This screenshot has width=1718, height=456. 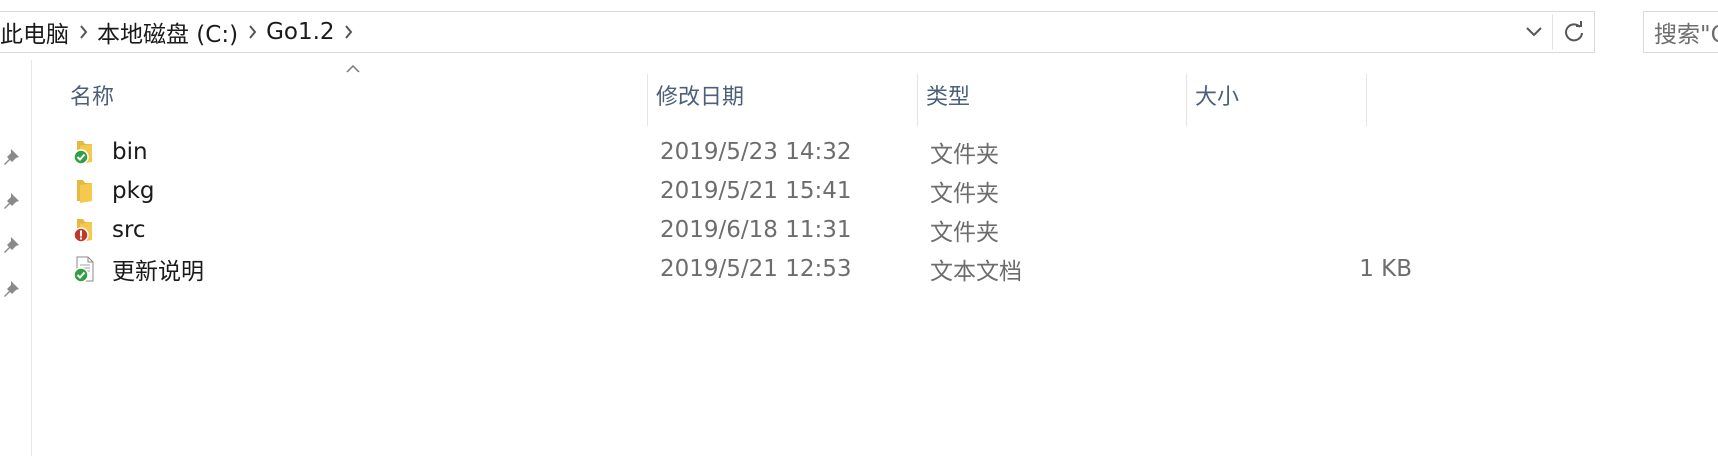 What do you see at coordinates (300, 32) in the screenshot?
I see `breadcrumb-go12: Go1.2` at bounding box center [300, 32].